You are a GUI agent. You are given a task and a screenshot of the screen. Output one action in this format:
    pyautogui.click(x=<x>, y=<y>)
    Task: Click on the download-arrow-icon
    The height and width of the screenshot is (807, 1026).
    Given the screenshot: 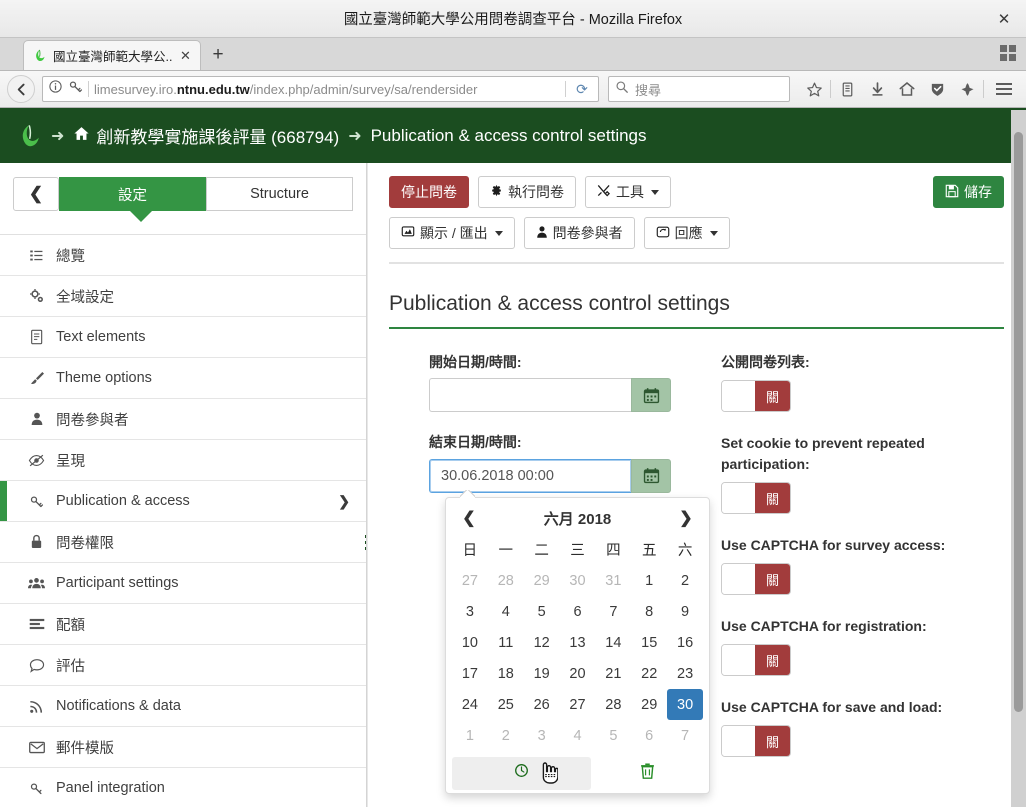 What is the action you would take?
    pyautogui.click(x=877, y=89)
    